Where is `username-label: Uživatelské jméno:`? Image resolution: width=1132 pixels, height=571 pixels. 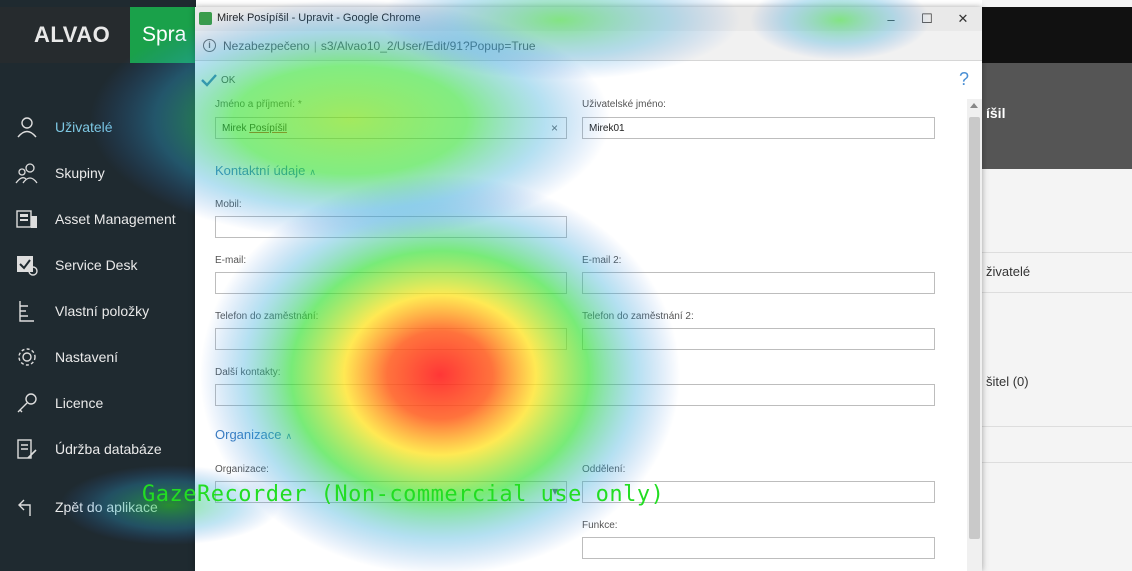 username-label: Uživatelské jméno: is located at coordinates (624, 104).